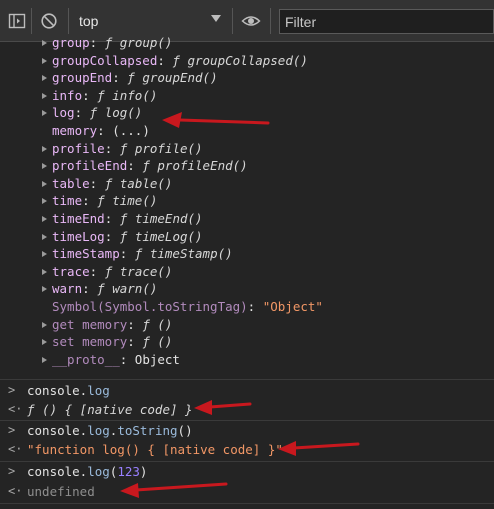  What do you see at coordinates (247, 219) in the screenshot?
I see `property-row: timeEnd: ƒ timeEnd()` at bounding box center [247, 219].